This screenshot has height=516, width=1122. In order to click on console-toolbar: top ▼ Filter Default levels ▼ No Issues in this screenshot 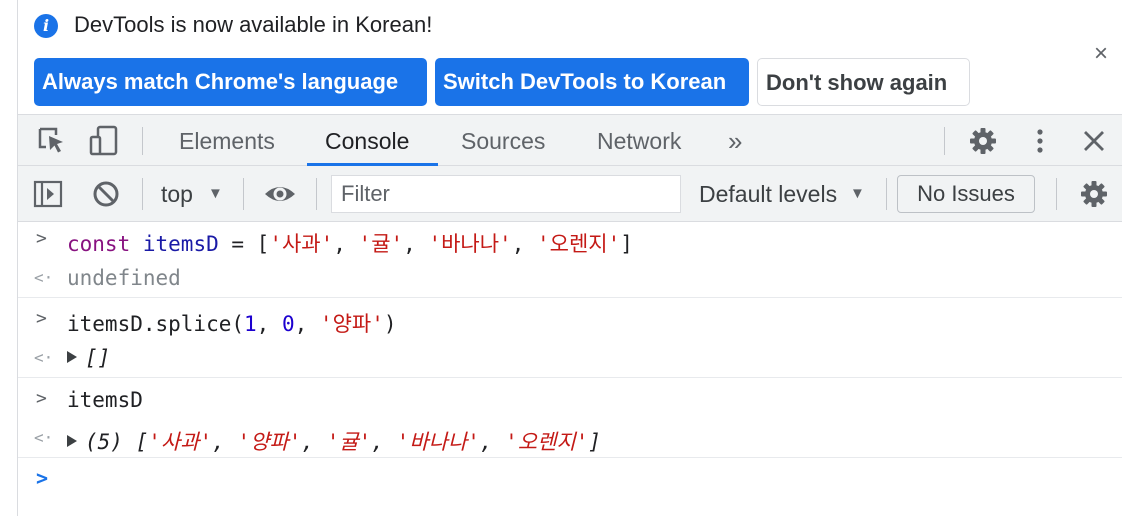, I will do `click(570, 194)`.